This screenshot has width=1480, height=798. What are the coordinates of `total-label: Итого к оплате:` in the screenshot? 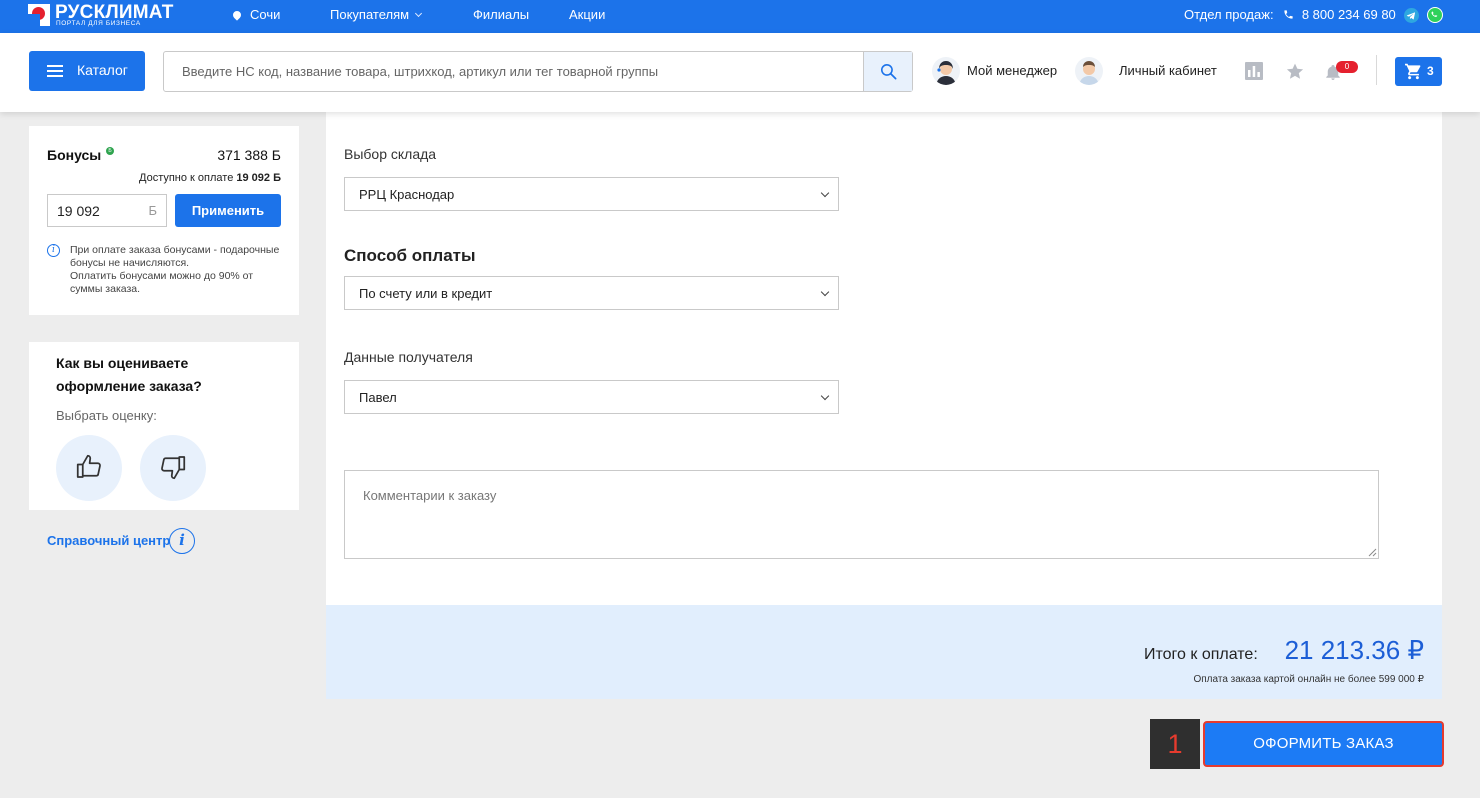 It's located at (1201, 654).